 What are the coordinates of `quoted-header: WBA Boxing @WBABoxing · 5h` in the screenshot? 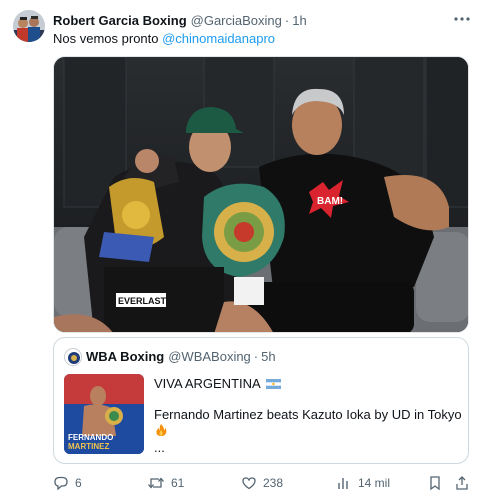 It's located at (181, 356).